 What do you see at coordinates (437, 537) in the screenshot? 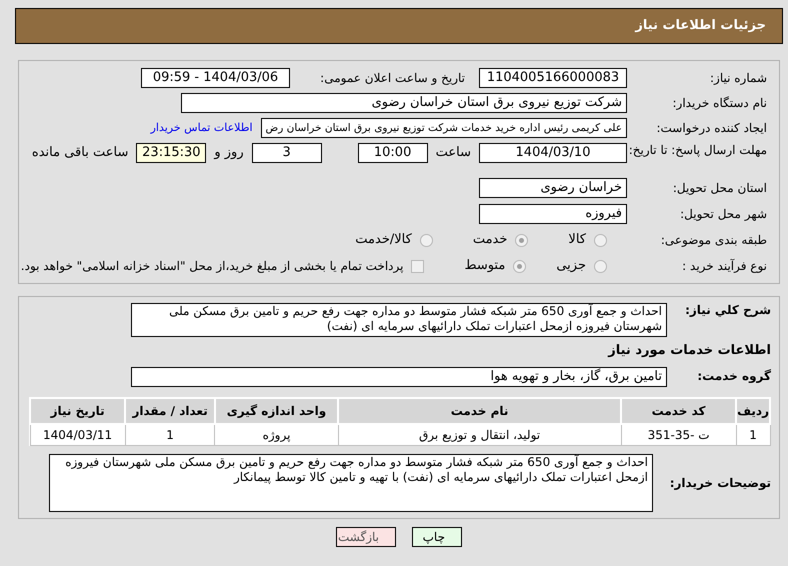
I see `print-button: چاپ` at bounding box center [437, 537].